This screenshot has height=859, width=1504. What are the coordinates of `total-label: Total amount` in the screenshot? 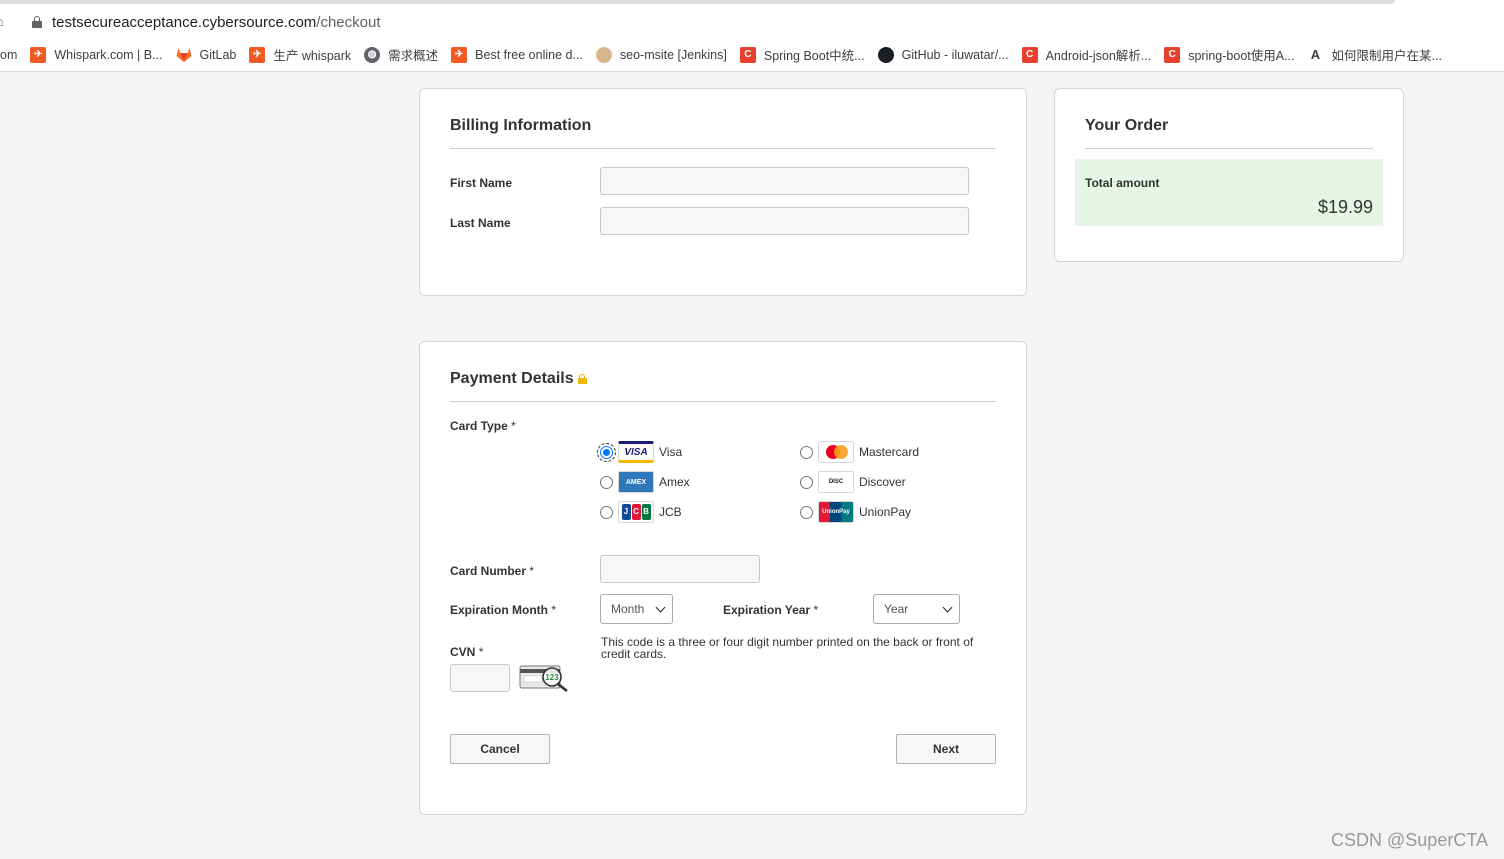 It's located at (1122, 183).